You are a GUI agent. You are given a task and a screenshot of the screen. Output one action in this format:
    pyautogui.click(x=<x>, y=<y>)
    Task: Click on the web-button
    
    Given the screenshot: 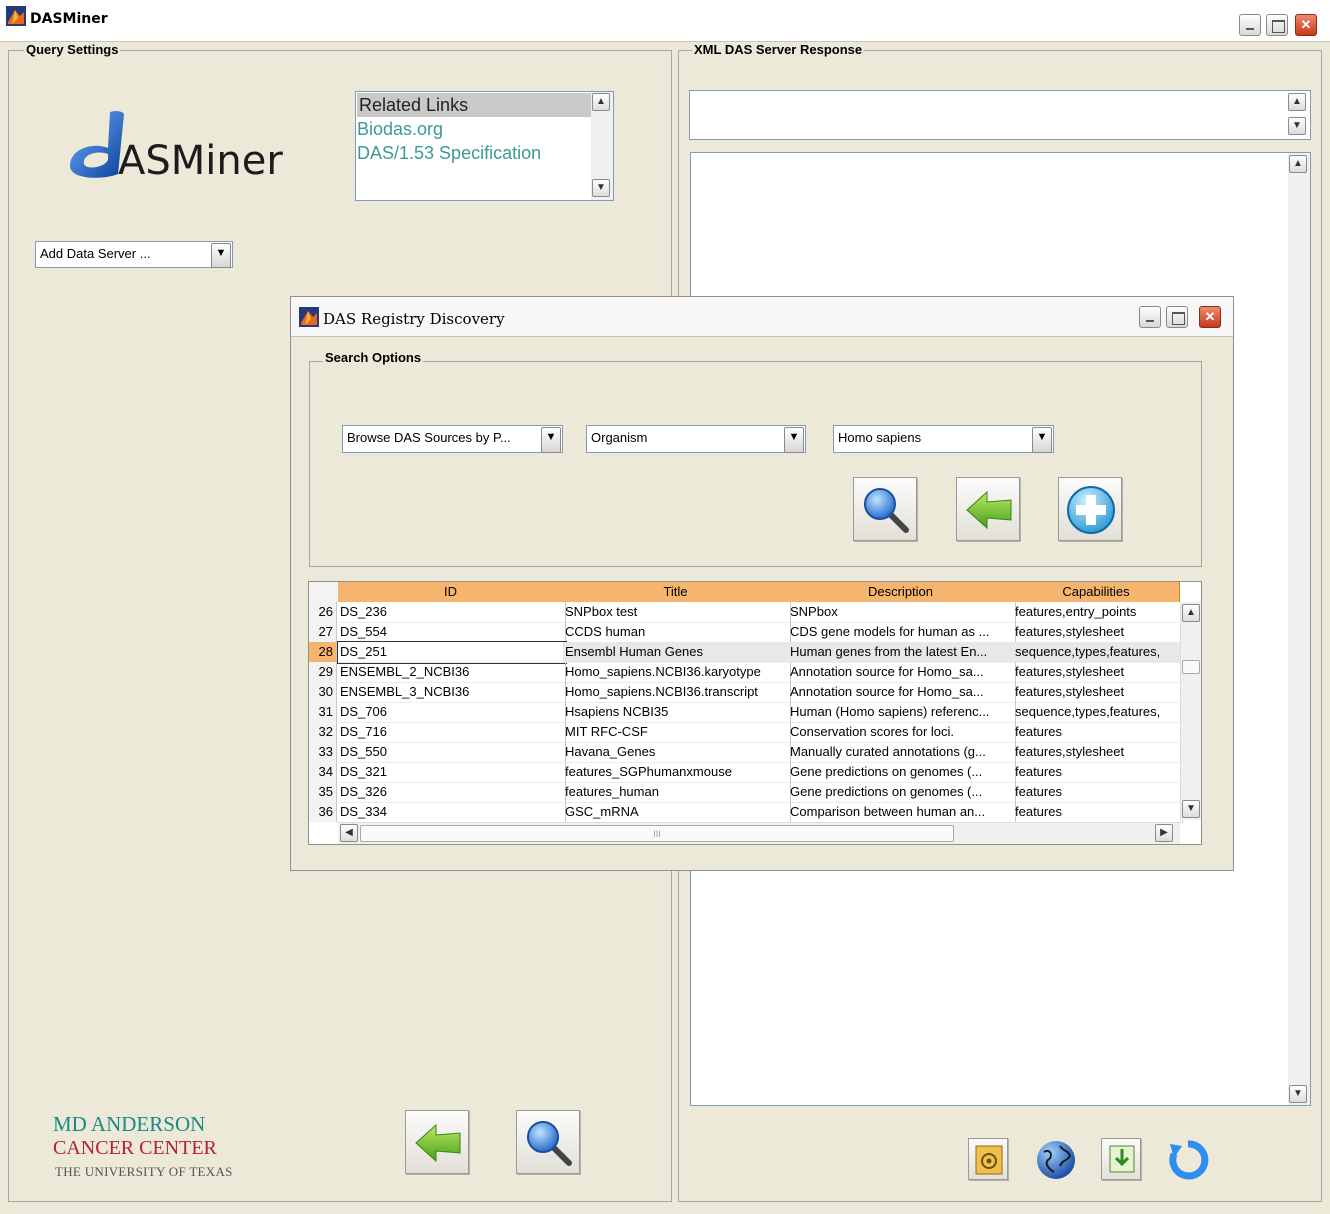 What is the action you would take?
    pyautogui.click(x=1056, y=1160)
    